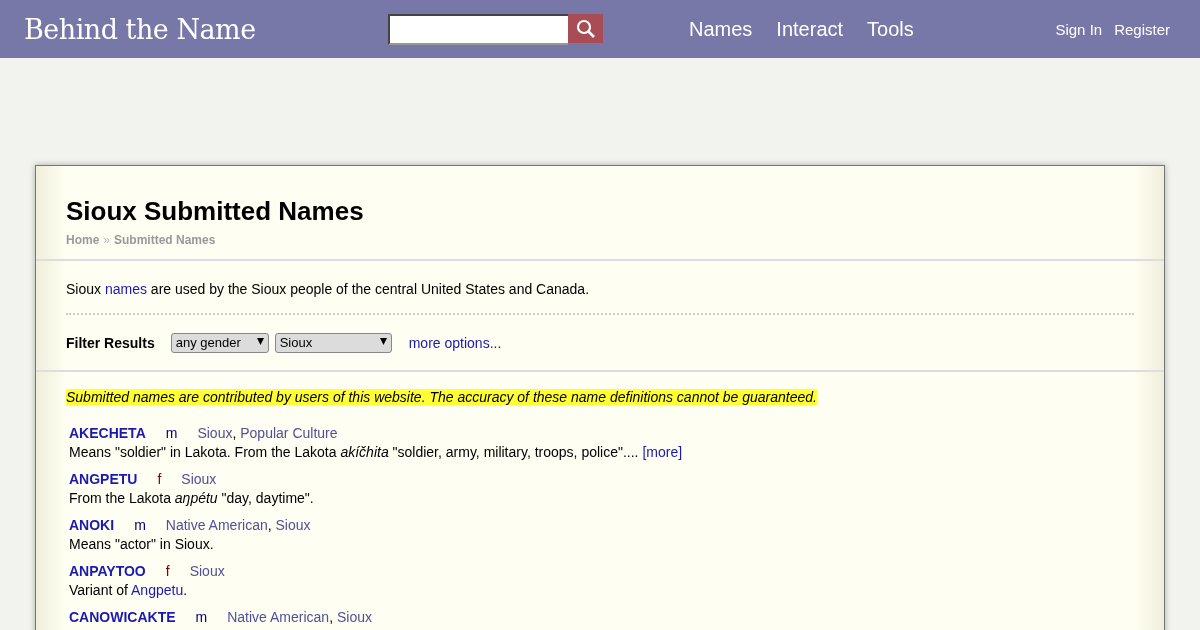  What do you see at coordinates (1079, 29) in the screenshot?
I see `account-link: Sign In` at bounding box center [1079, 29].